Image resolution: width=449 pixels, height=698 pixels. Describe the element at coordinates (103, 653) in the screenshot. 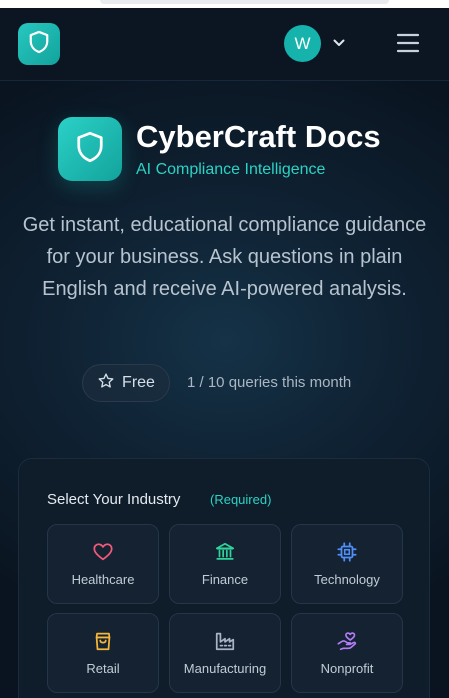

I see `industry-option-retail: Retail` at that location.